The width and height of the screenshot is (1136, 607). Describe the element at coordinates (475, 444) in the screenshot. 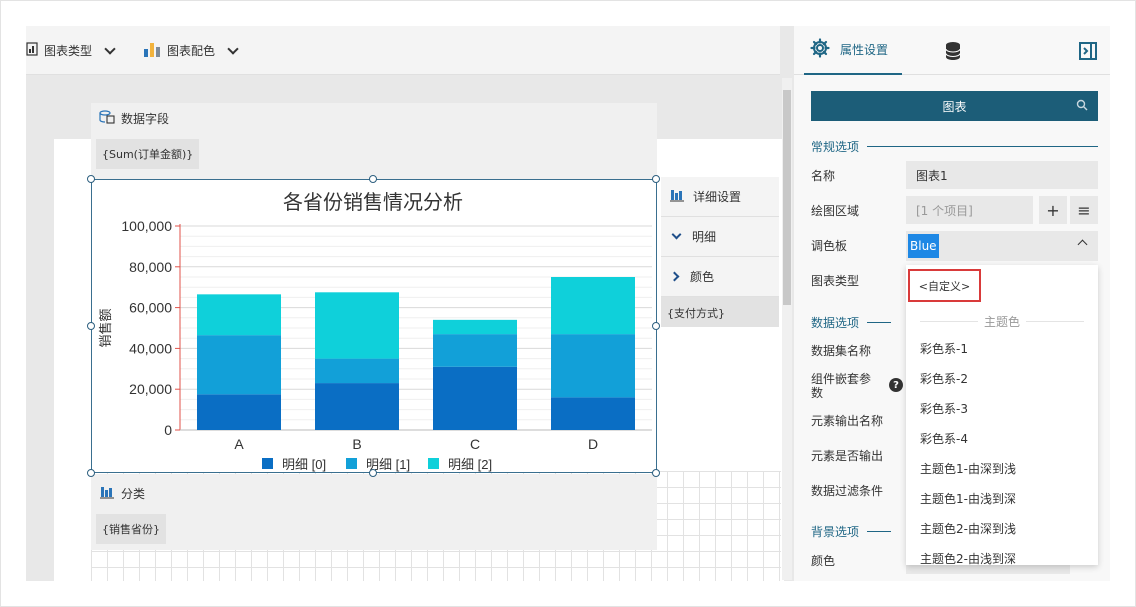

I see `x-tick-label: C` at that location.